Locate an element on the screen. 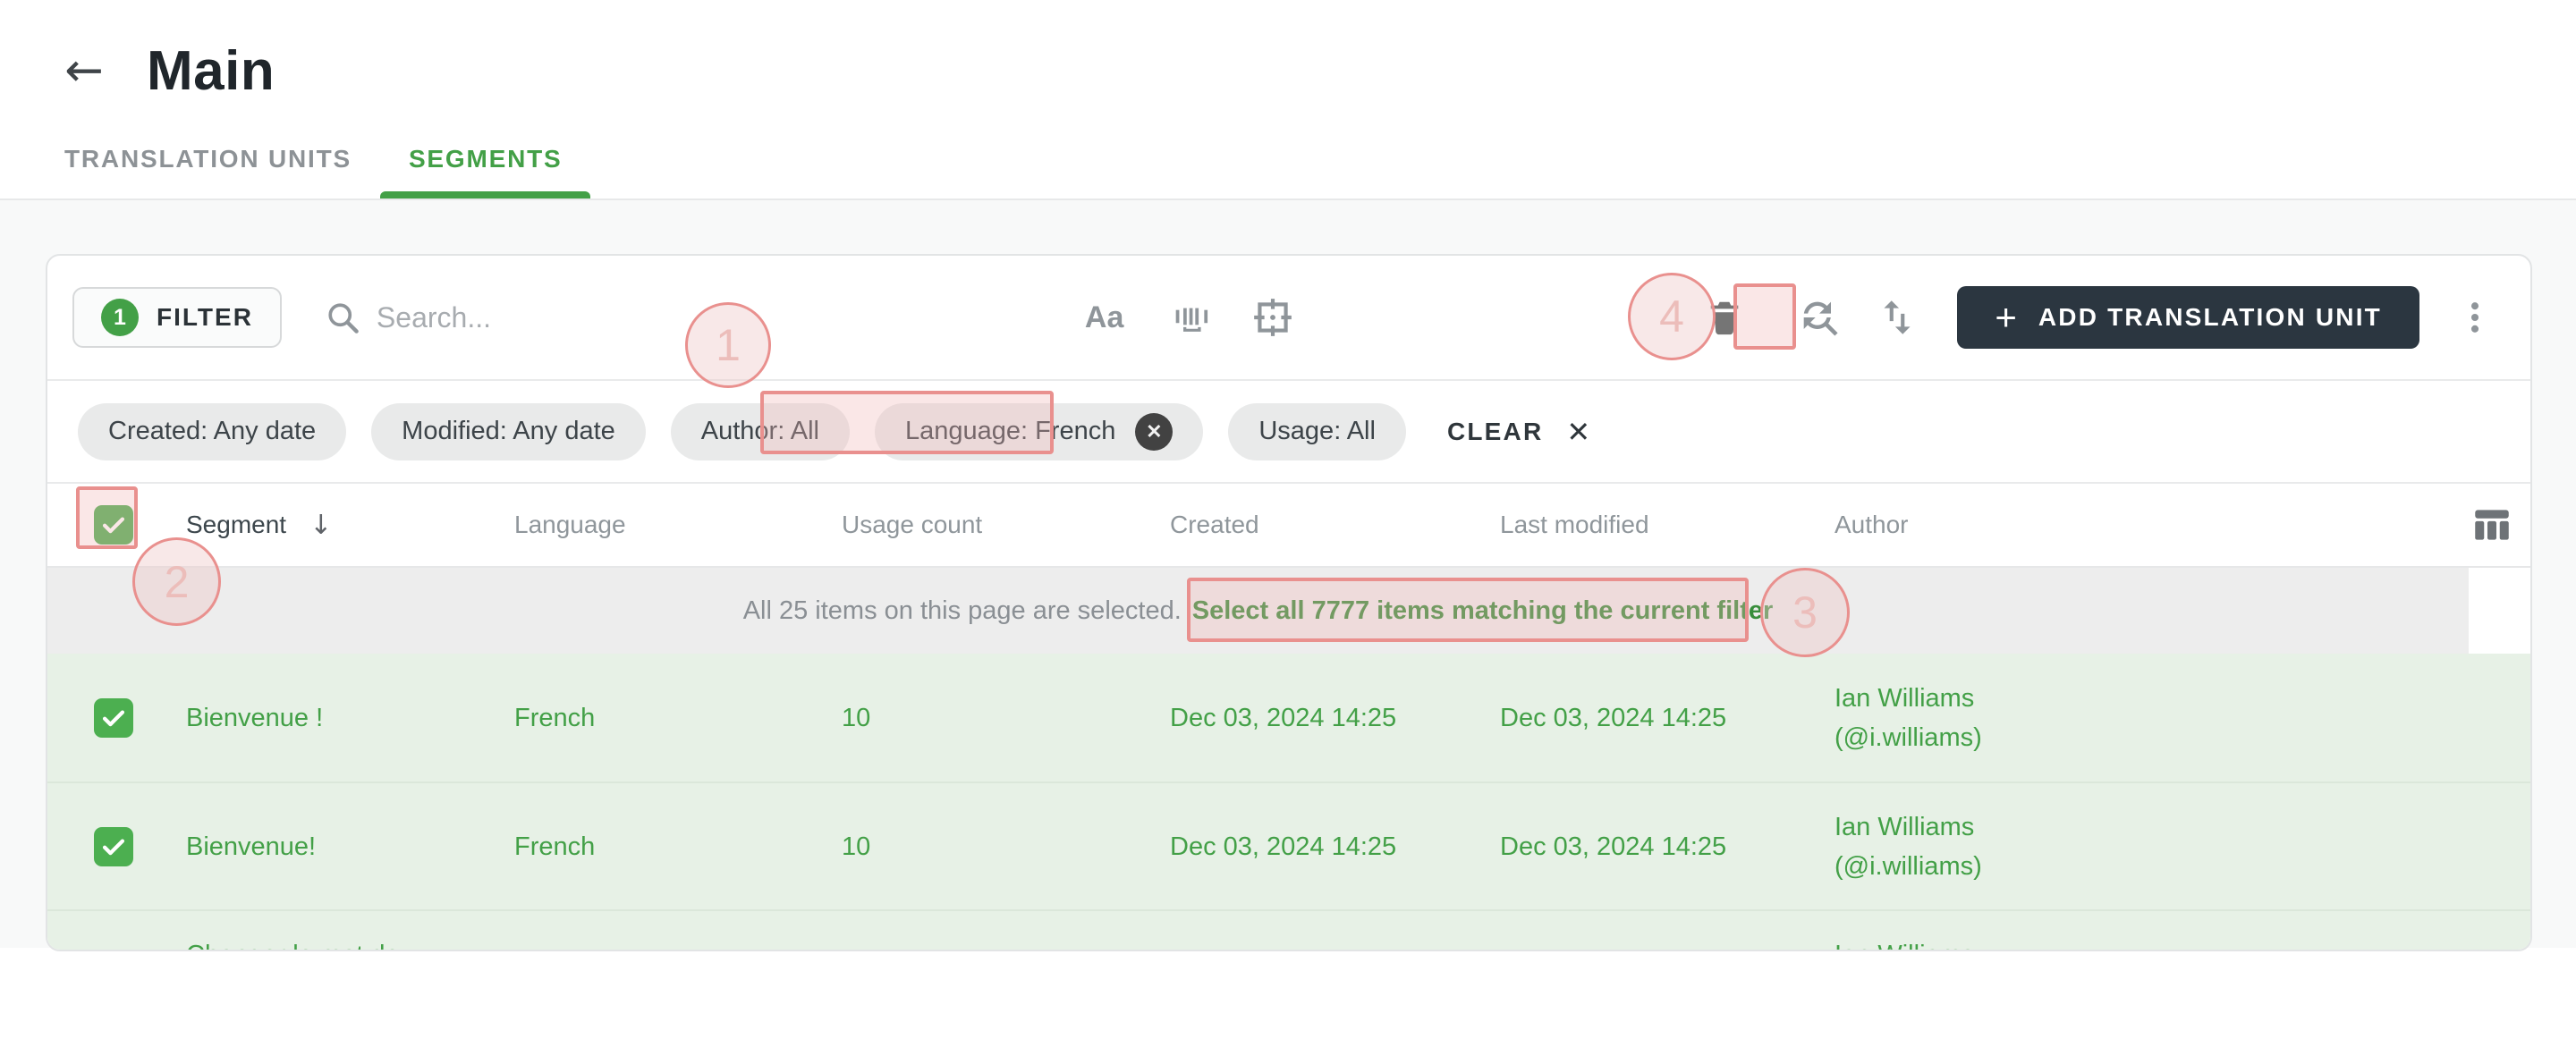 The width and height of the screenshot is (2576, 1039). tab-segments: SEGMENTS is located at coordinates (485, 172).